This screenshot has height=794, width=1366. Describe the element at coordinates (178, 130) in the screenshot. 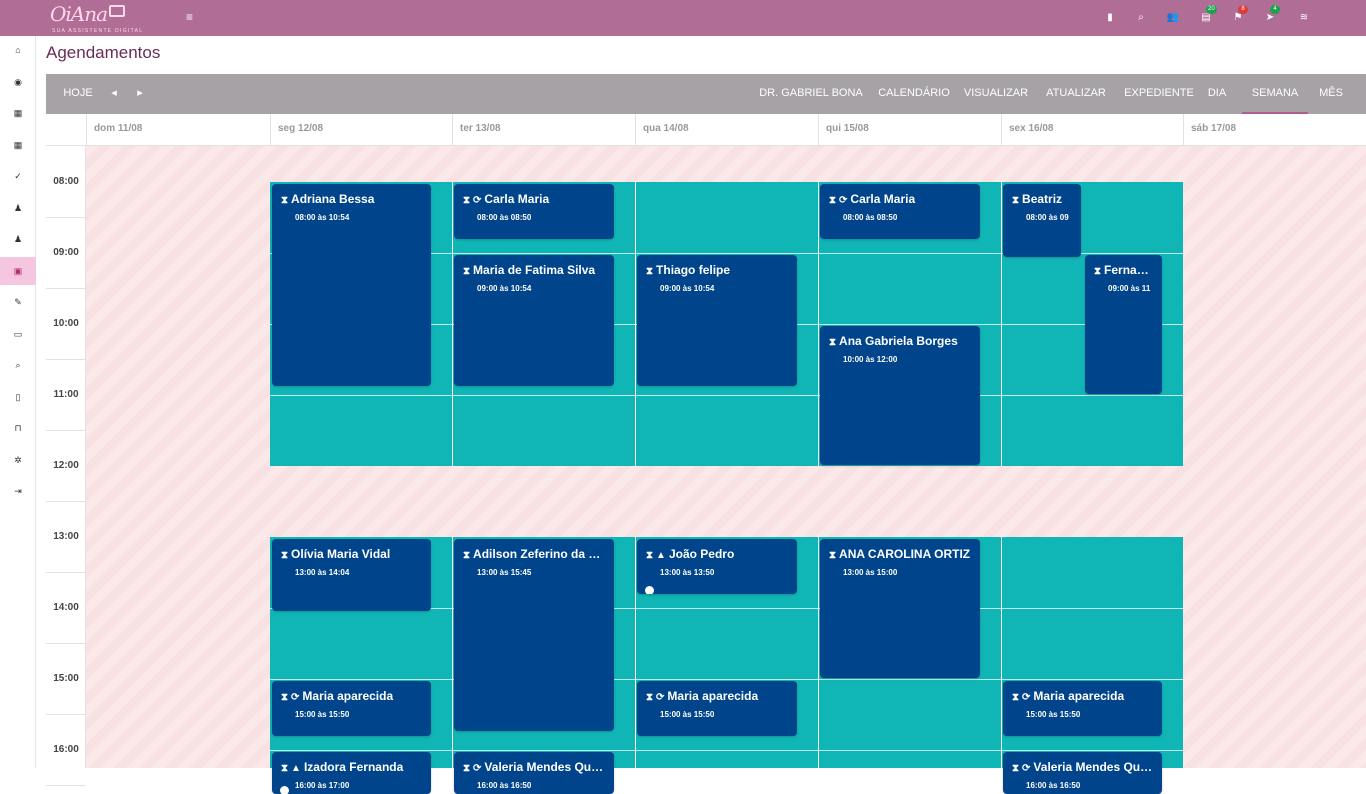

I see `day-header: dom 11/08` at that location.